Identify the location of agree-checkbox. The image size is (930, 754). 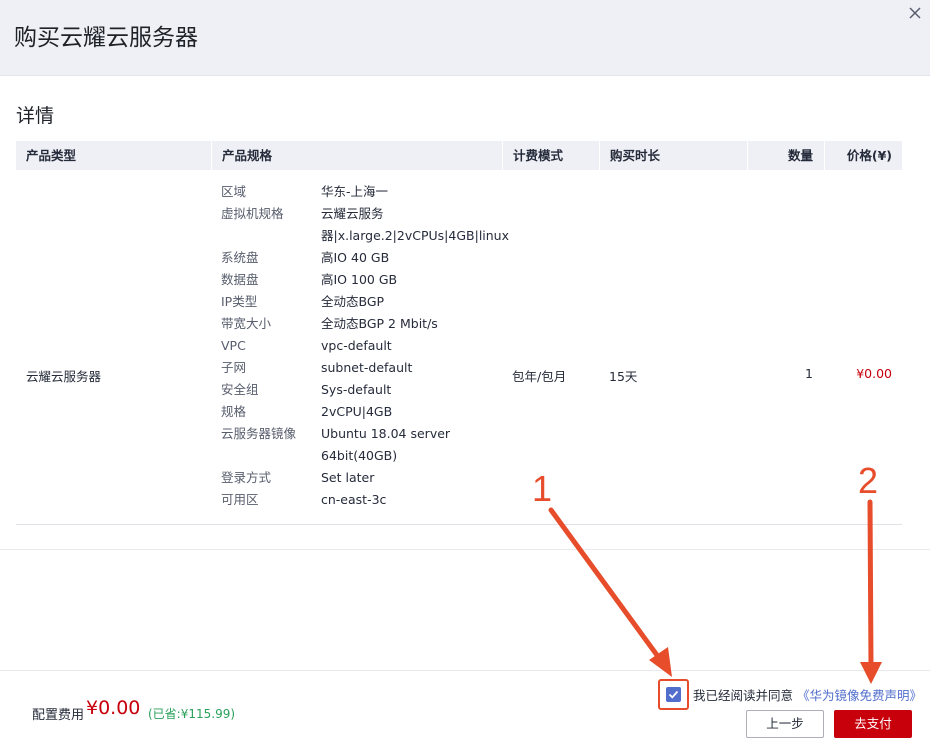
(673, 694).